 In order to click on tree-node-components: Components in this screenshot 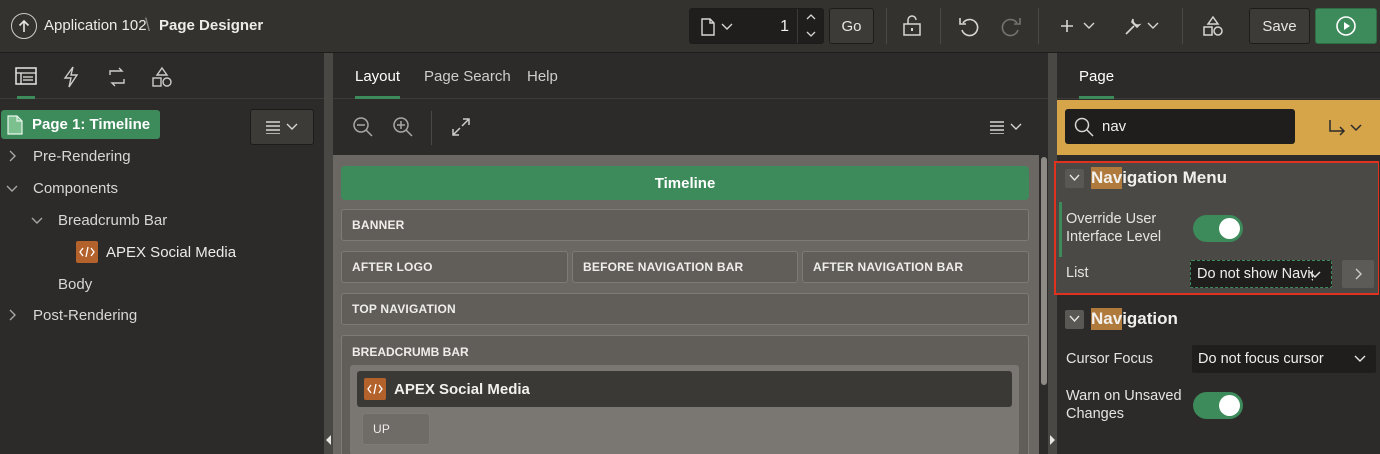, I will do `click(61, 188)`.